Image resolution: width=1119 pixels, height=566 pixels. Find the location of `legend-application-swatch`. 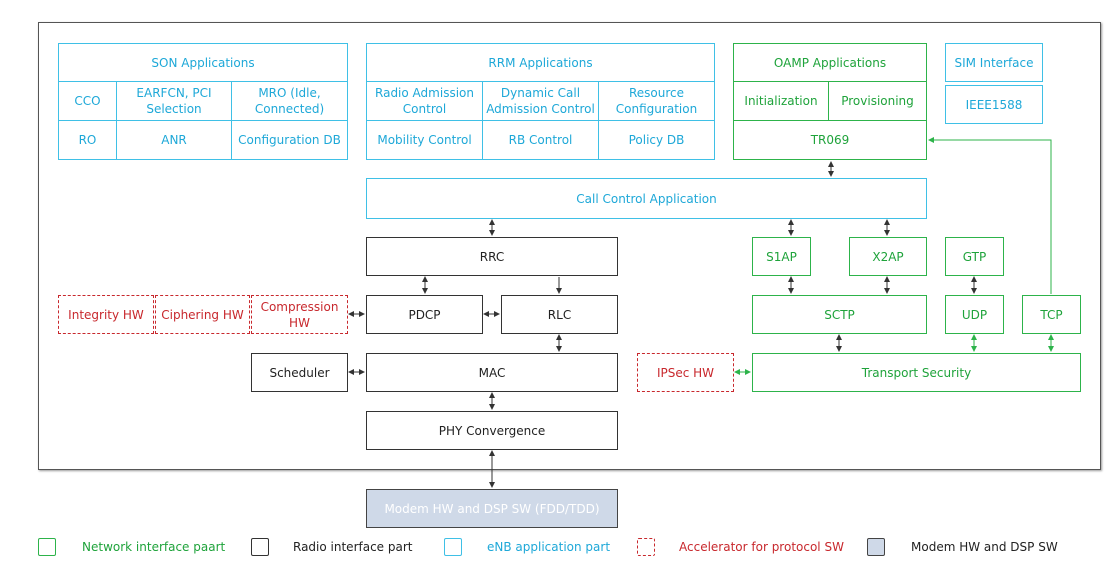

legend-application-swatch is located at coordinates (453, 547).